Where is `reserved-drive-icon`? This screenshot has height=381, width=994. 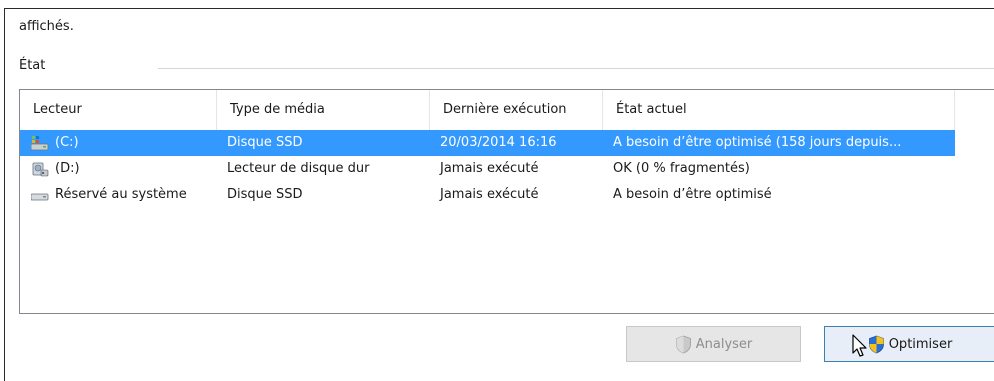
reserved-drive-icon is located at coordinates (40, 197).